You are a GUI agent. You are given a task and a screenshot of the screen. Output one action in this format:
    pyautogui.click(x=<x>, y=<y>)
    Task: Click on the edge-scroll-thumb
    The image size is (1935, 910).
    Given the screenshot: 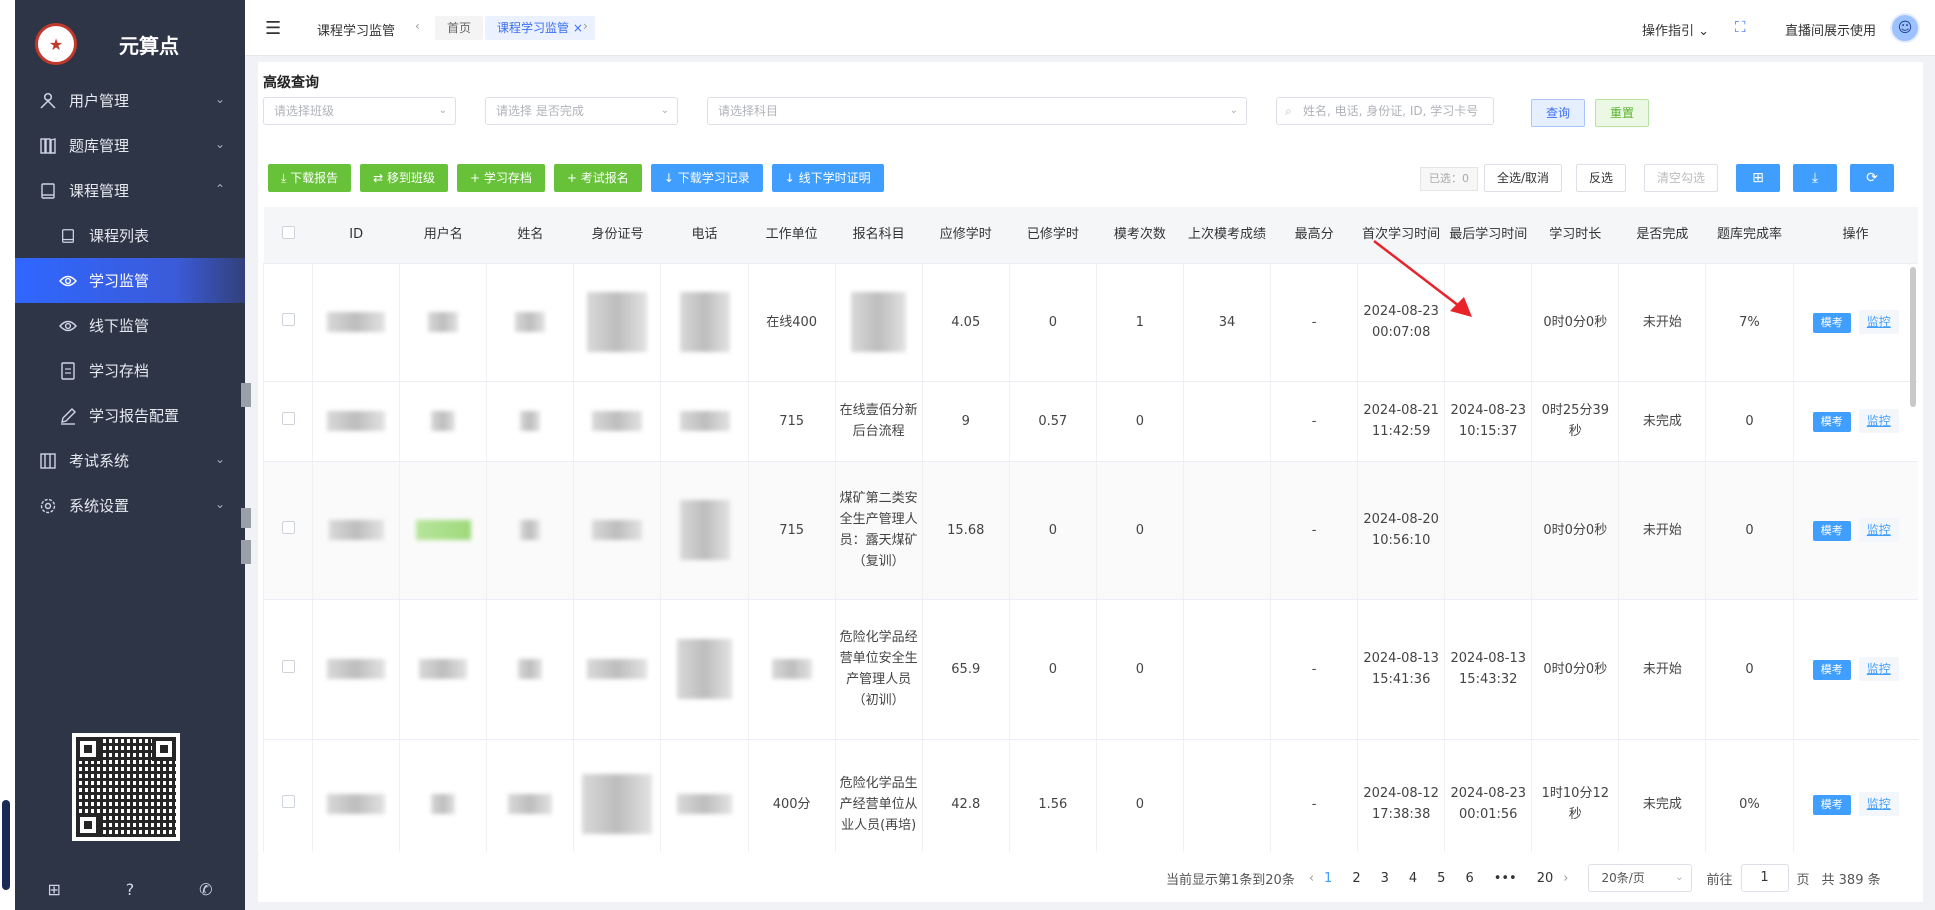 What is the action you would take?
    pyautogui.click(x=6, y=845)
    